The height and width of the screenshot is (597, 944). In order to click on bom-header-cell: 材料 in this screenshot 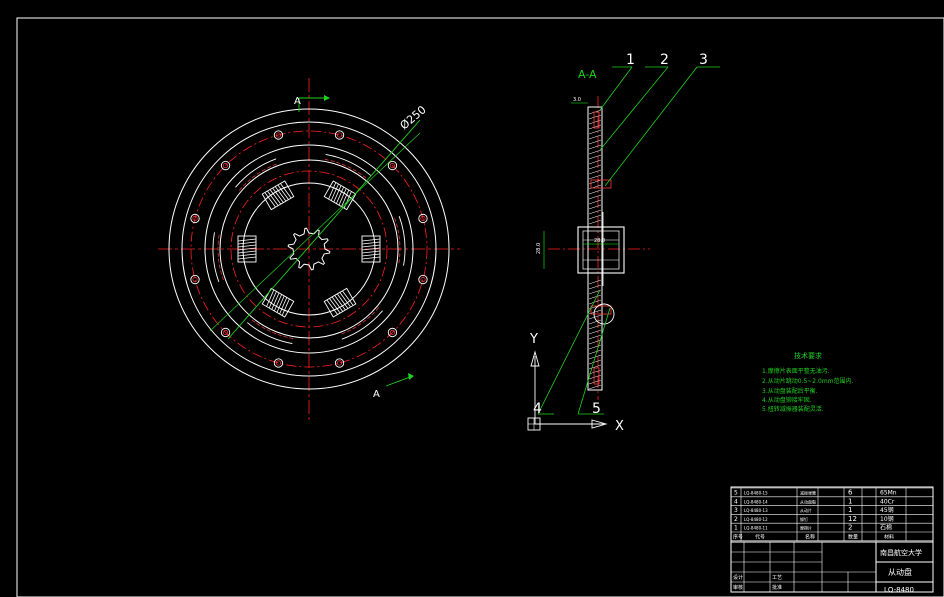, I will do `click(889, 537)`.